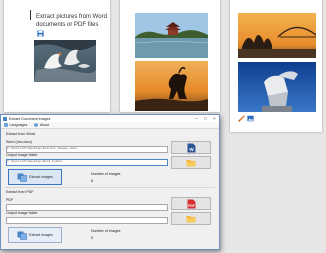  I want to click on maximize-icon: □, so click(205, 118).